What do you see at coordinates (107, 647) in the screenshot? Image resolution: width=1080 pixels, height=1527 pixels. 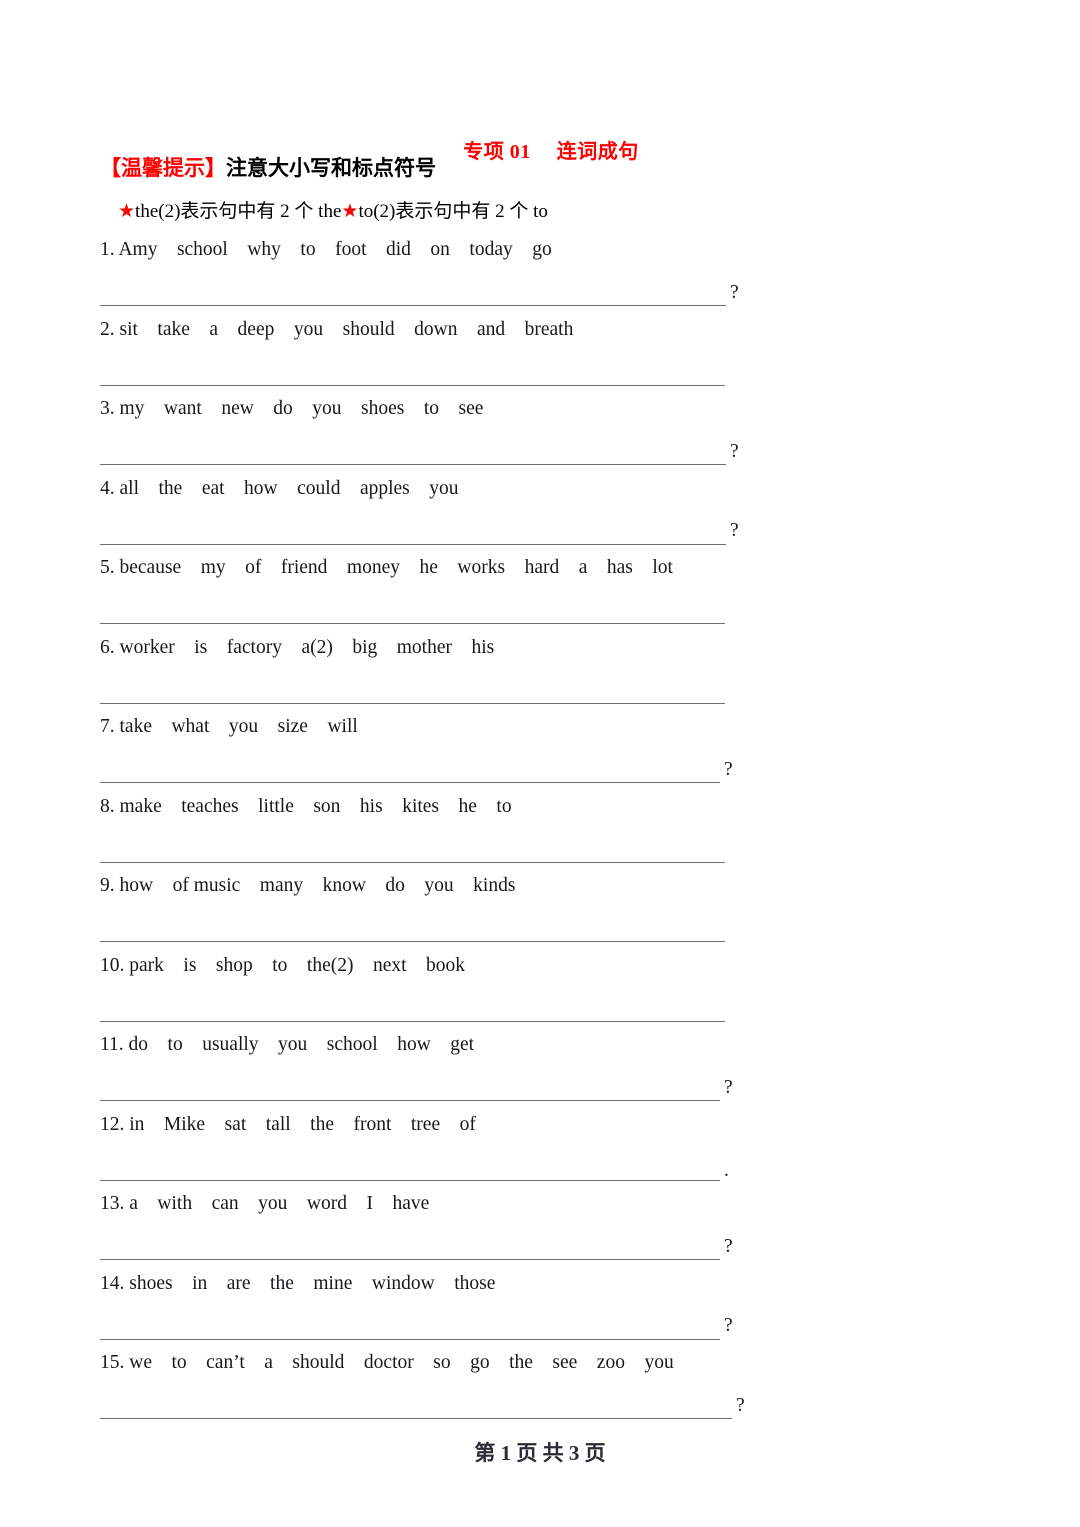 I see `question-number: 6.` at bounding box center [107, 647].